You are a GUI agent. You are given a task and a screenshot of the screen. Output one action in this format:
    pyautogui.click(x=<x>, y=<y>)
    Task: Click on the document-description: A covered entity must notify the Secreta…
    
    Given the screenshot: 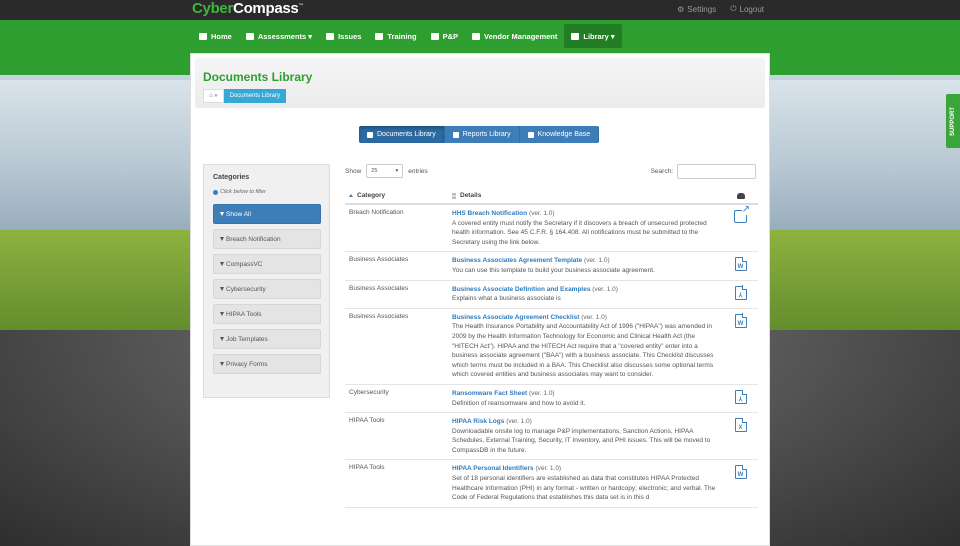 What is the action you would take?
    pyautogui.click(x=579, y=232)
    